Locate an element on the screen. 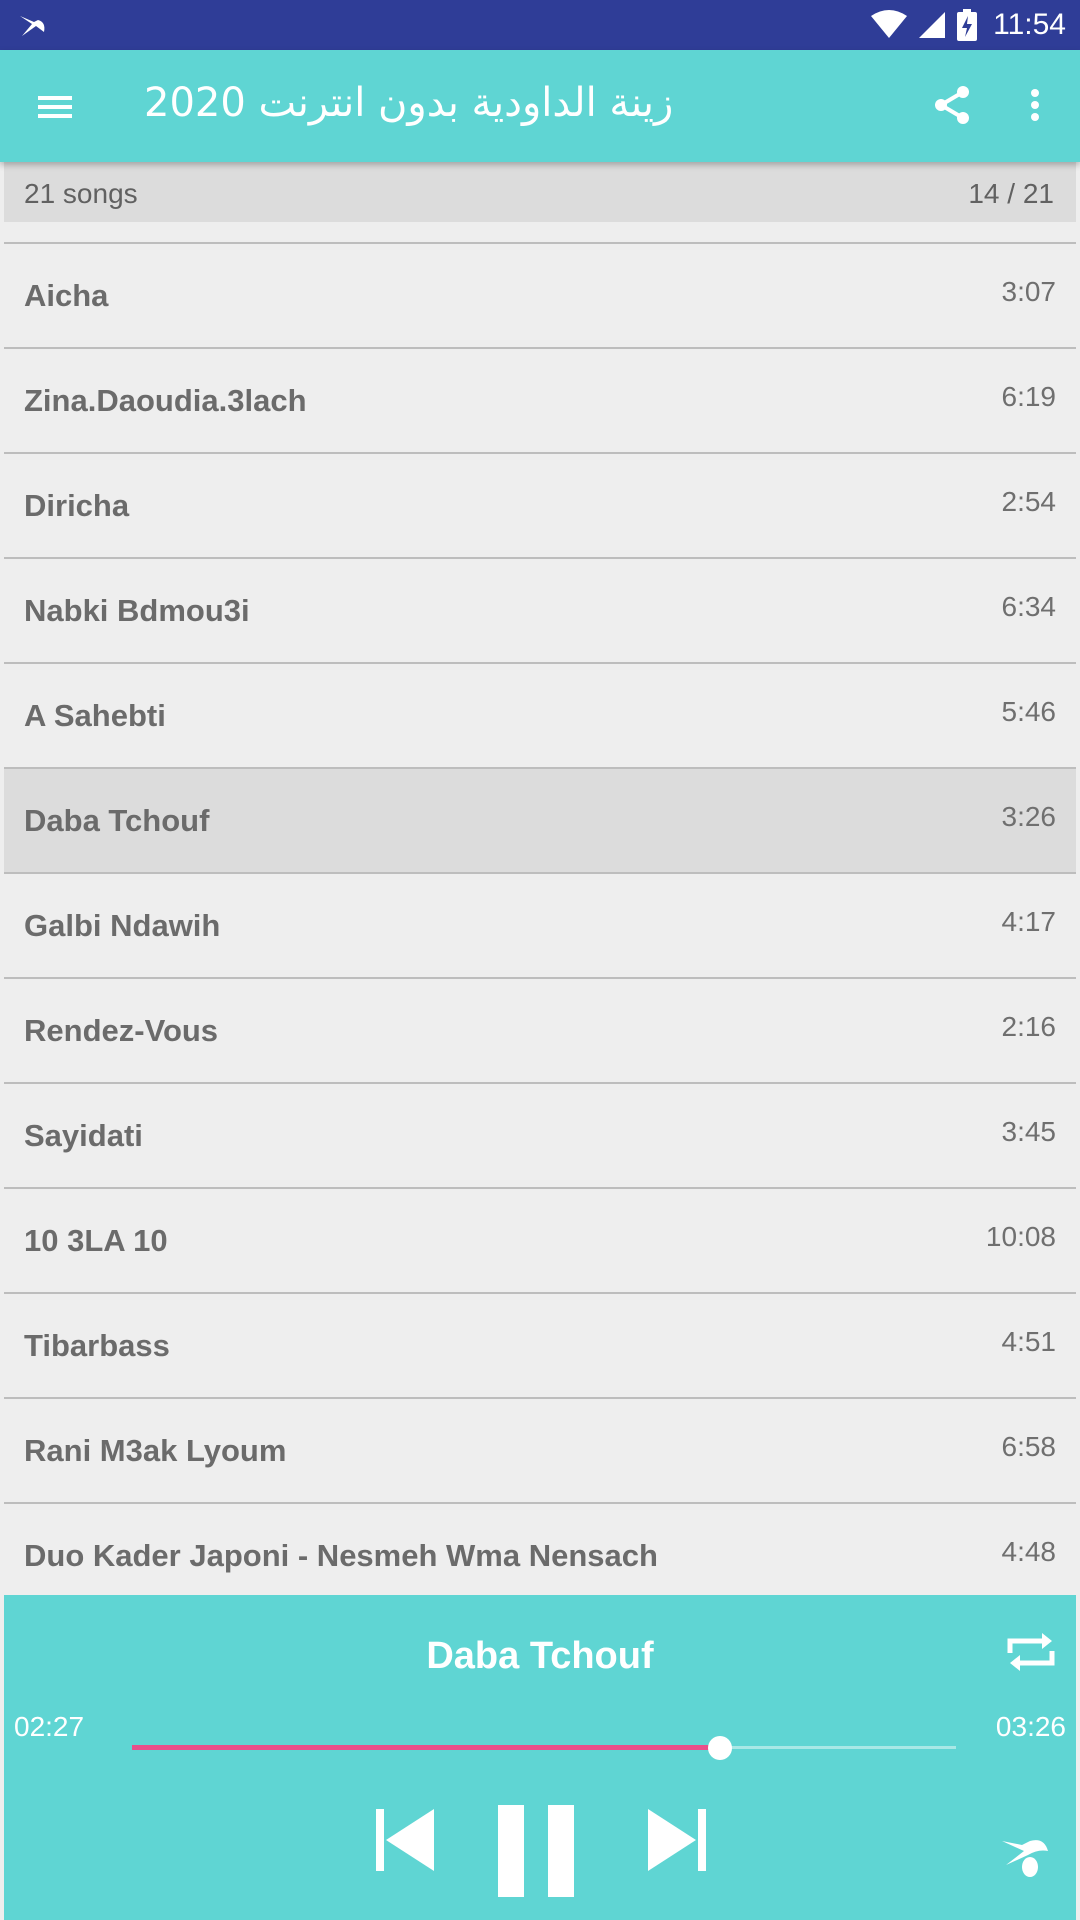 The image size is (1080, 1920). repeat-icon is located at coordinates (1031, 1652).